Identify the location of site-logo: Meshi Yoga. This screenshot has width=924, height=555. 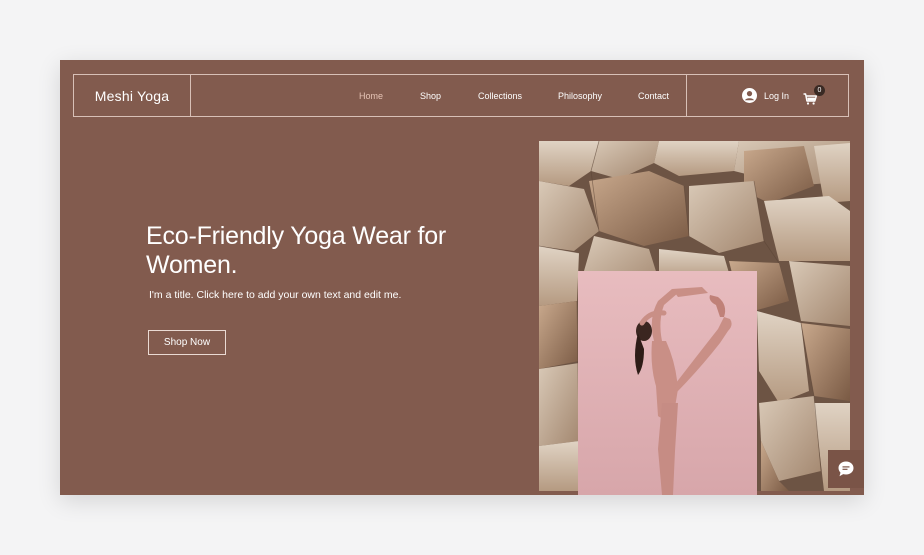
(132, 95).